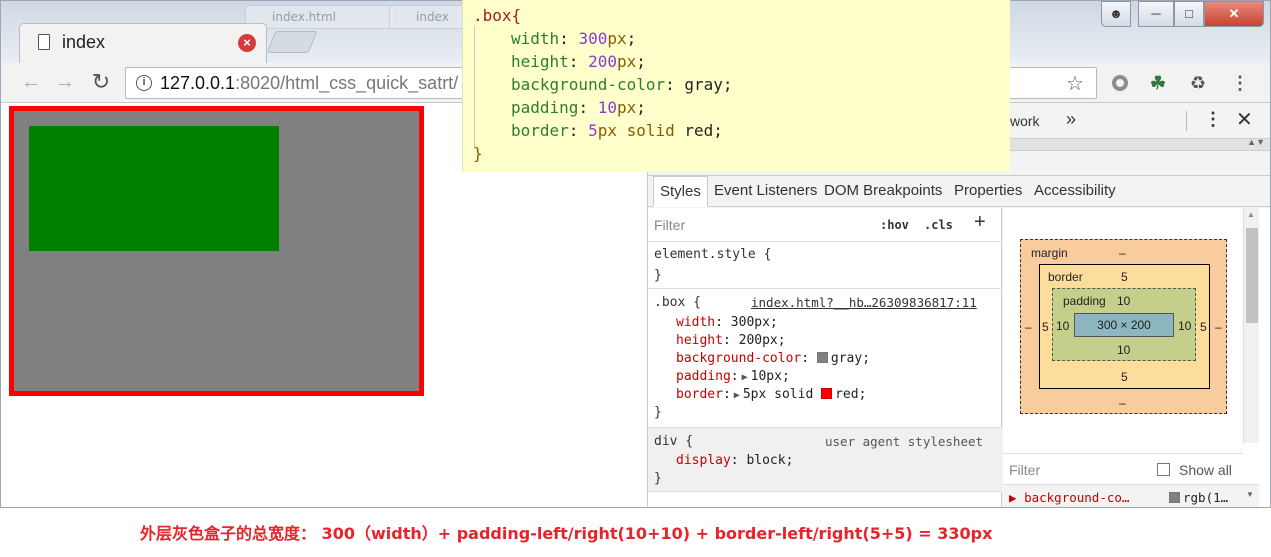 The width and height of the screenshot is (1271, 557). I want to click on prop-name: border, so click(699, 394).